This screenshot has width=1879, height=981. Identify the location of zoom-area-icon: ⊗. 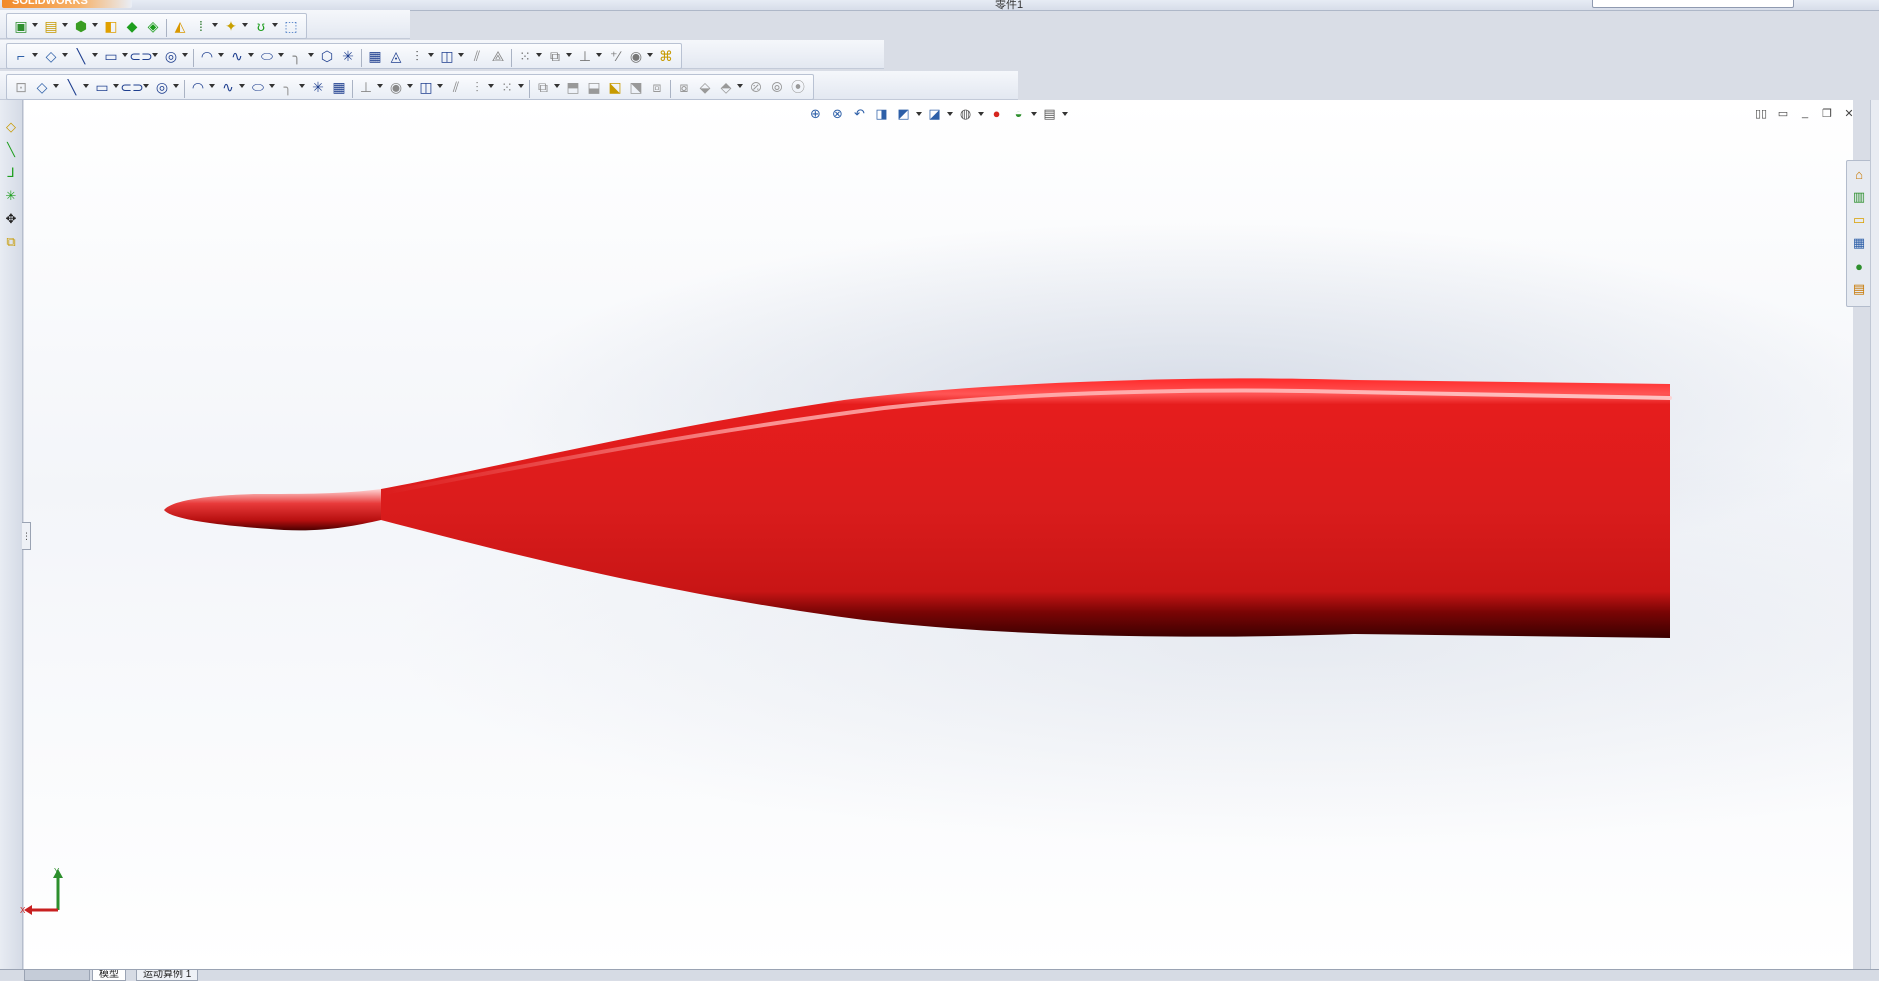
(837, 113).